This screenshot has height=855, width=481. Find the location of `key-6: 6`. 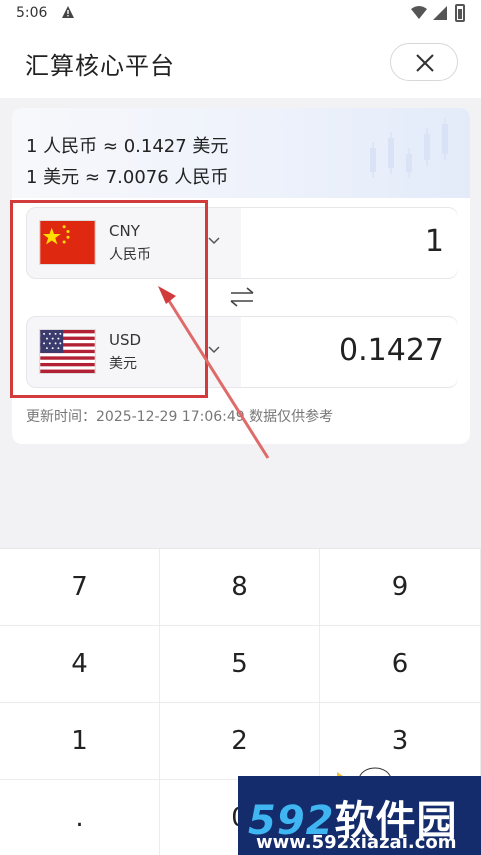

key-6: 6 is located at coordinates (400, 664).